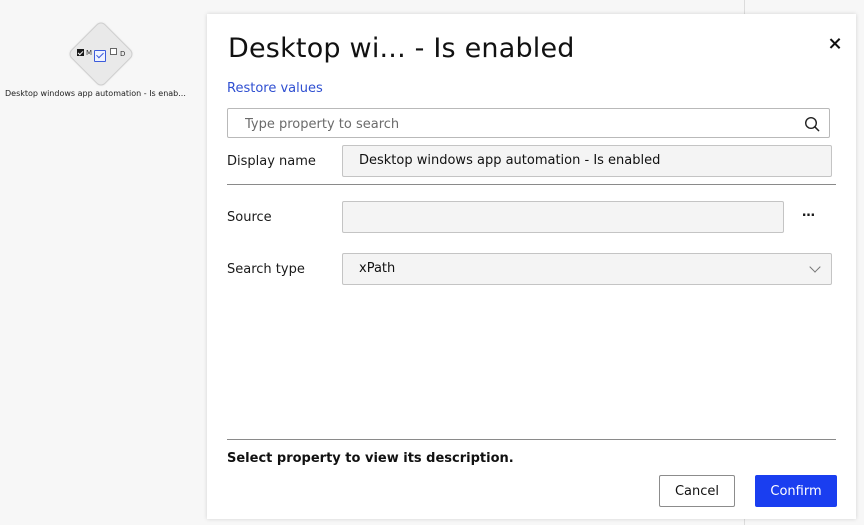 The width and height of the screenshot is (864, 525). I want to click on empty-checkbox-icon, so click(113, 51).